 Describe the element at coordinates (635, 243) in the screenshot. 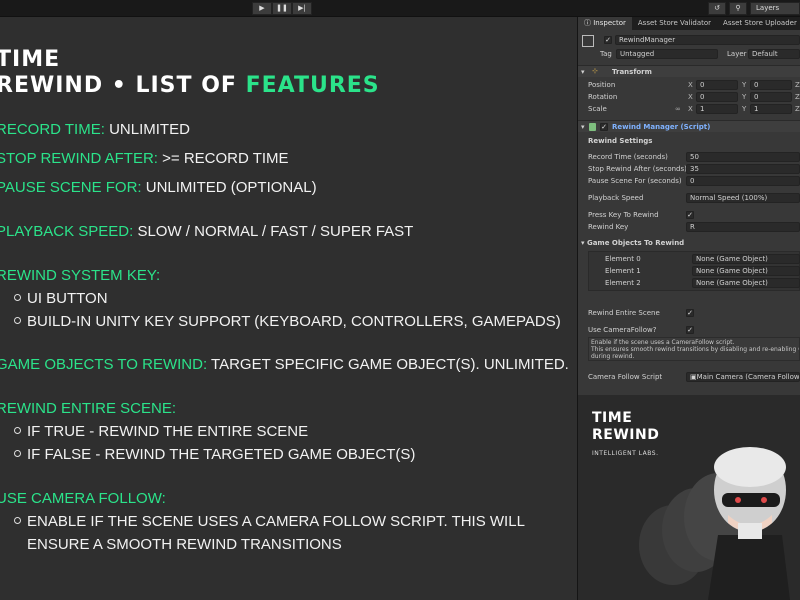

I see `objects-title: Game Objects To Rewind` at that location.